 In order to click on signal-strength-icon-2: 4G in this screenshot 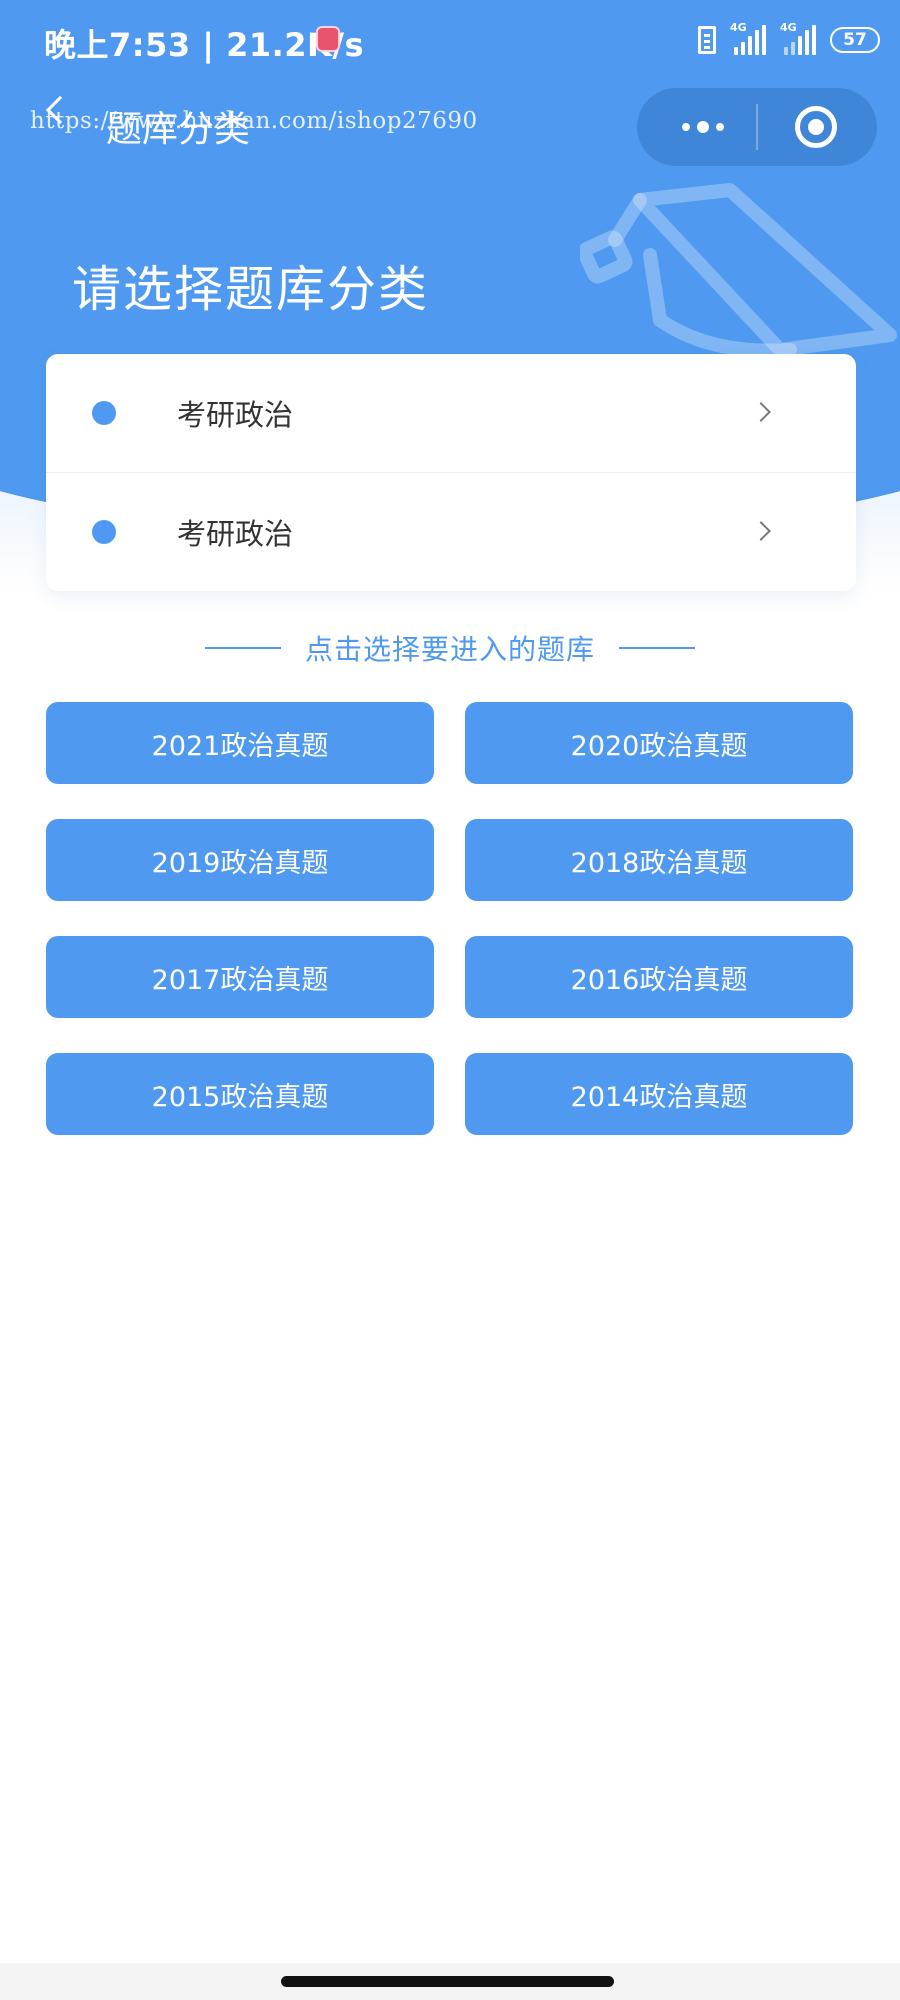, I will do `click(798, 38)`.